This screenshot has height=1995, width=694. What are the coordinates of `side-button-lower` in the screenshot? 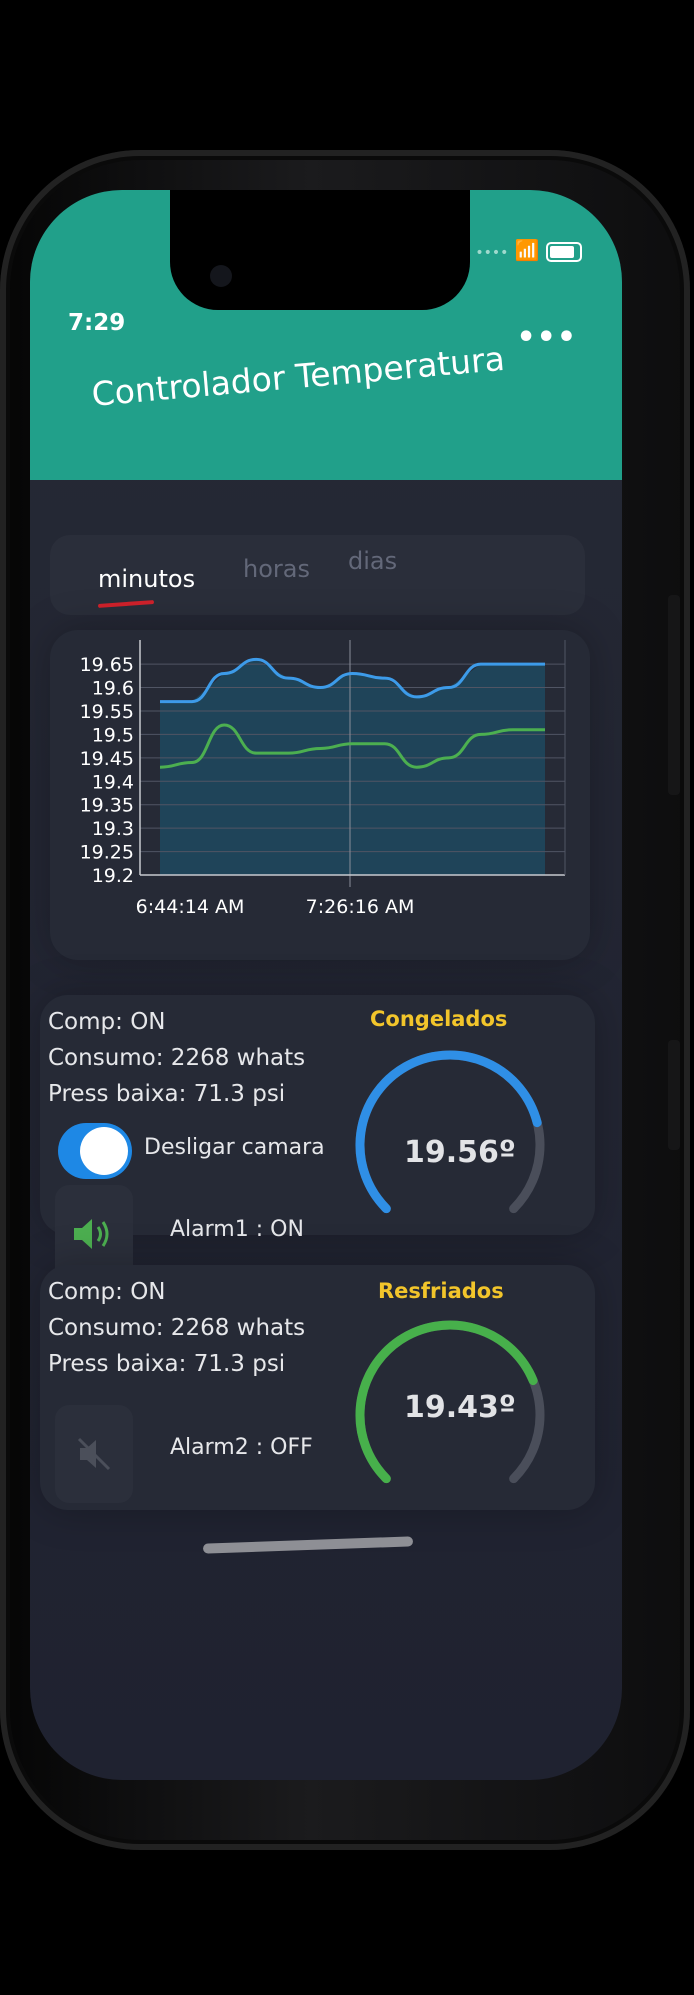 It's located at (674, 1095).